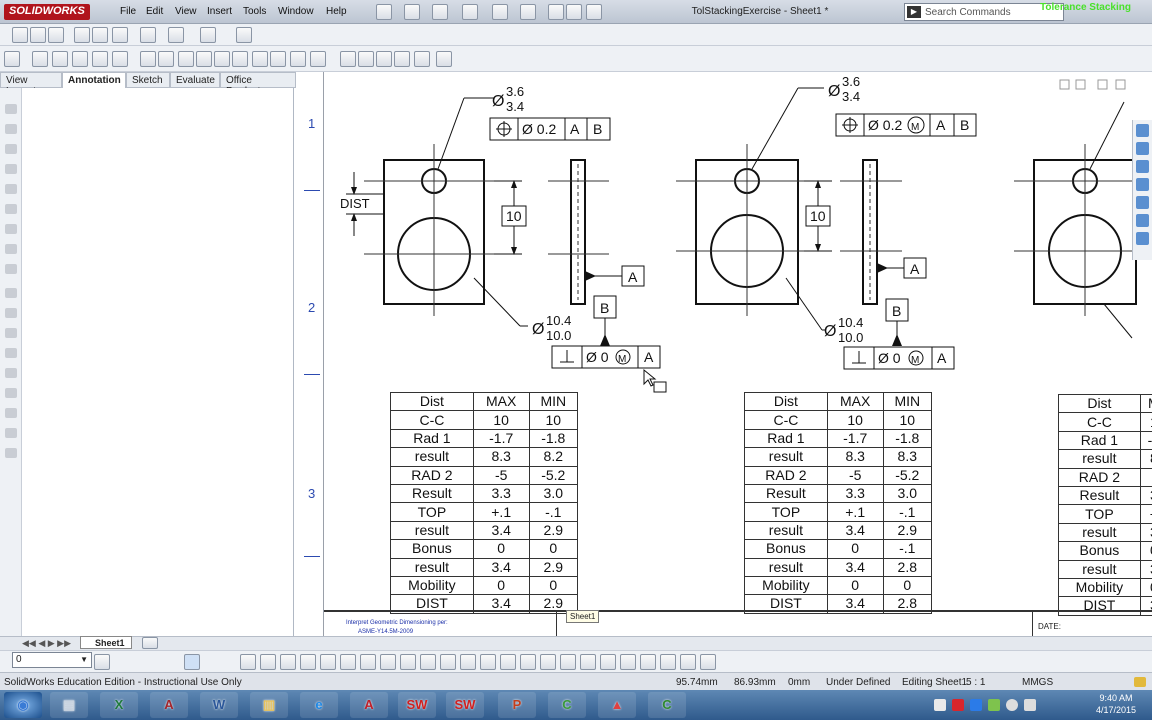  I want to click on linear-note-pattern-icon, so click(120, 59).